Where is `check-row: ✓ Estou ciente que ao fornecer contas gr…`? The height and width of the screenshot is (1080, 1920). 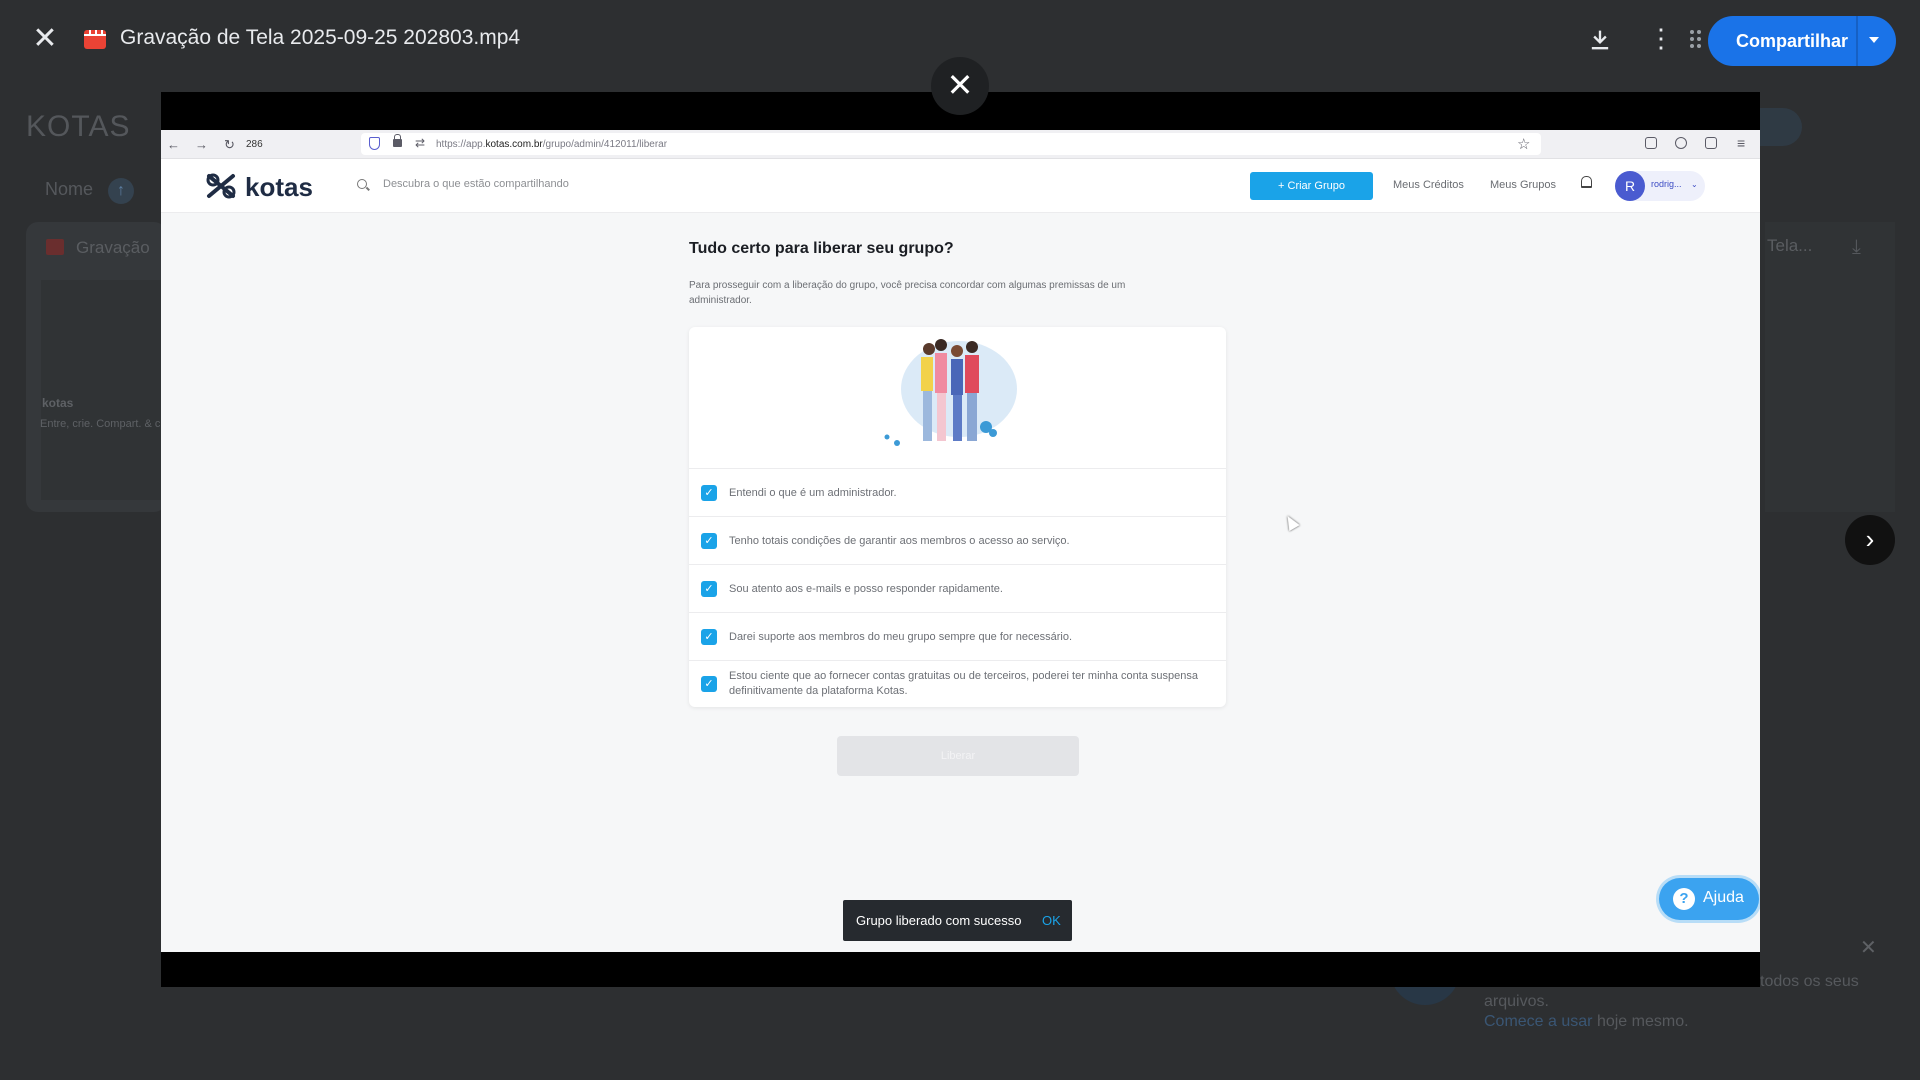 check-row: ✓ Estou ciente que ao fornecer contas gr… is located at coordinates (957, 684).